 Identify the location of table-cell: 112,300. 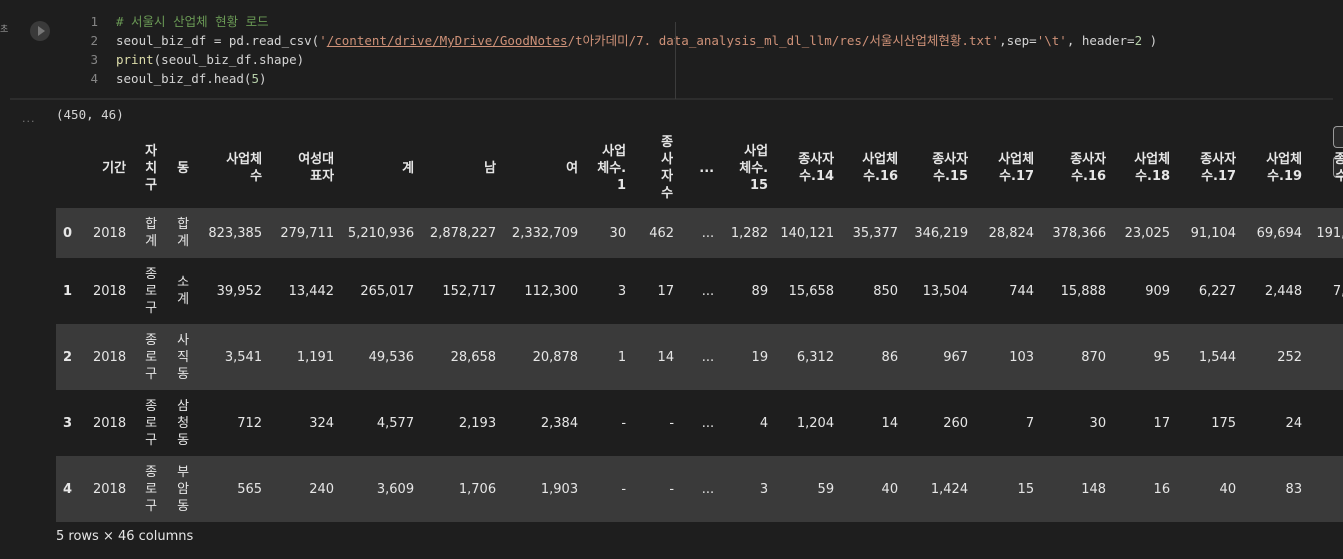
(551, 291).